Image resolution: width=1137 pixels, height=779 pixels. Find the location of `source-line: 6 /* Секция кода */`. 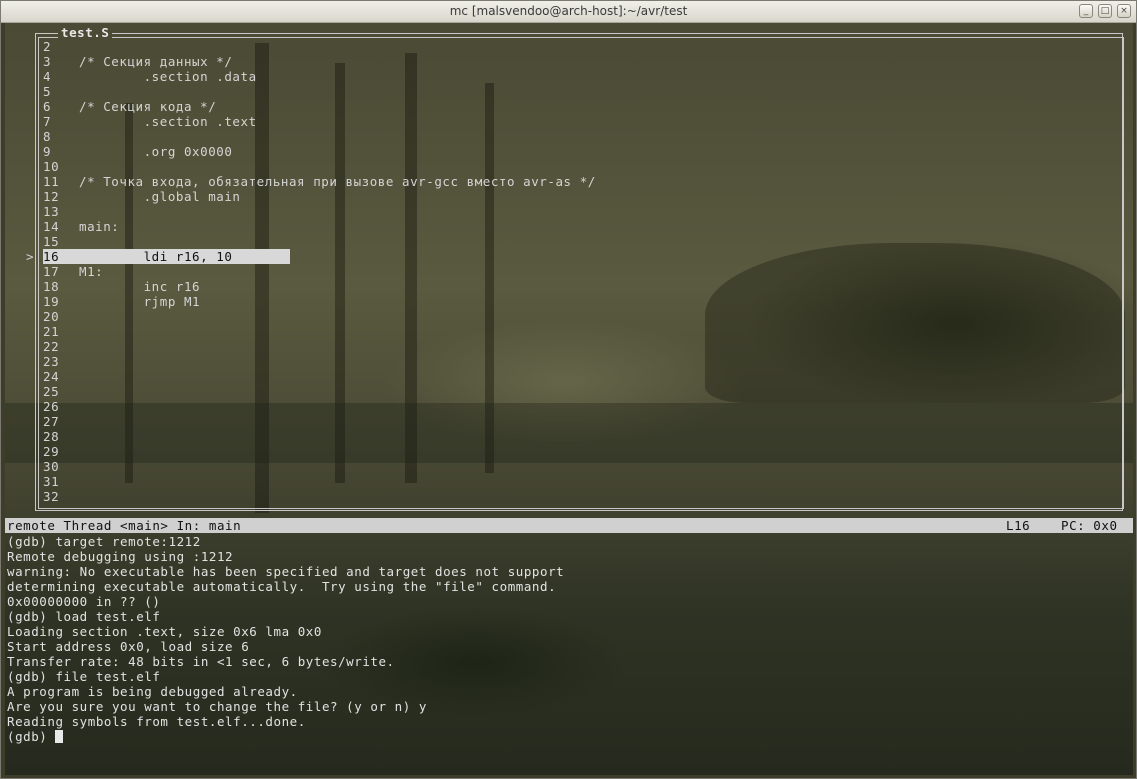

source-line: 6 /* Секция кода */ is located at coordinates (583, 106).